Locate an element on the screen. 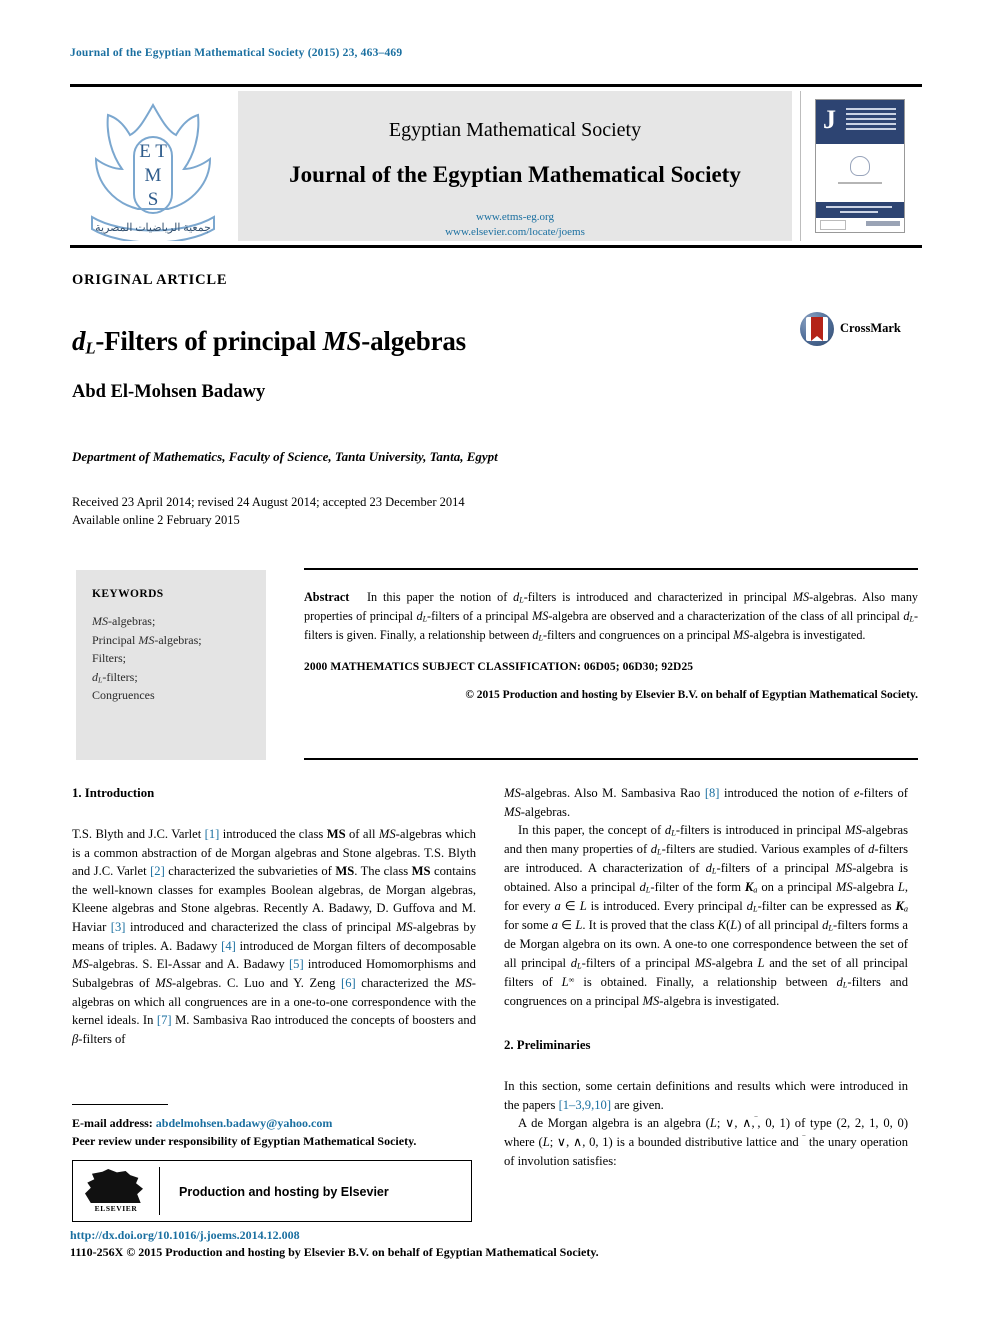  citation-ref-8: [8] is located at coordinates (712, 793).